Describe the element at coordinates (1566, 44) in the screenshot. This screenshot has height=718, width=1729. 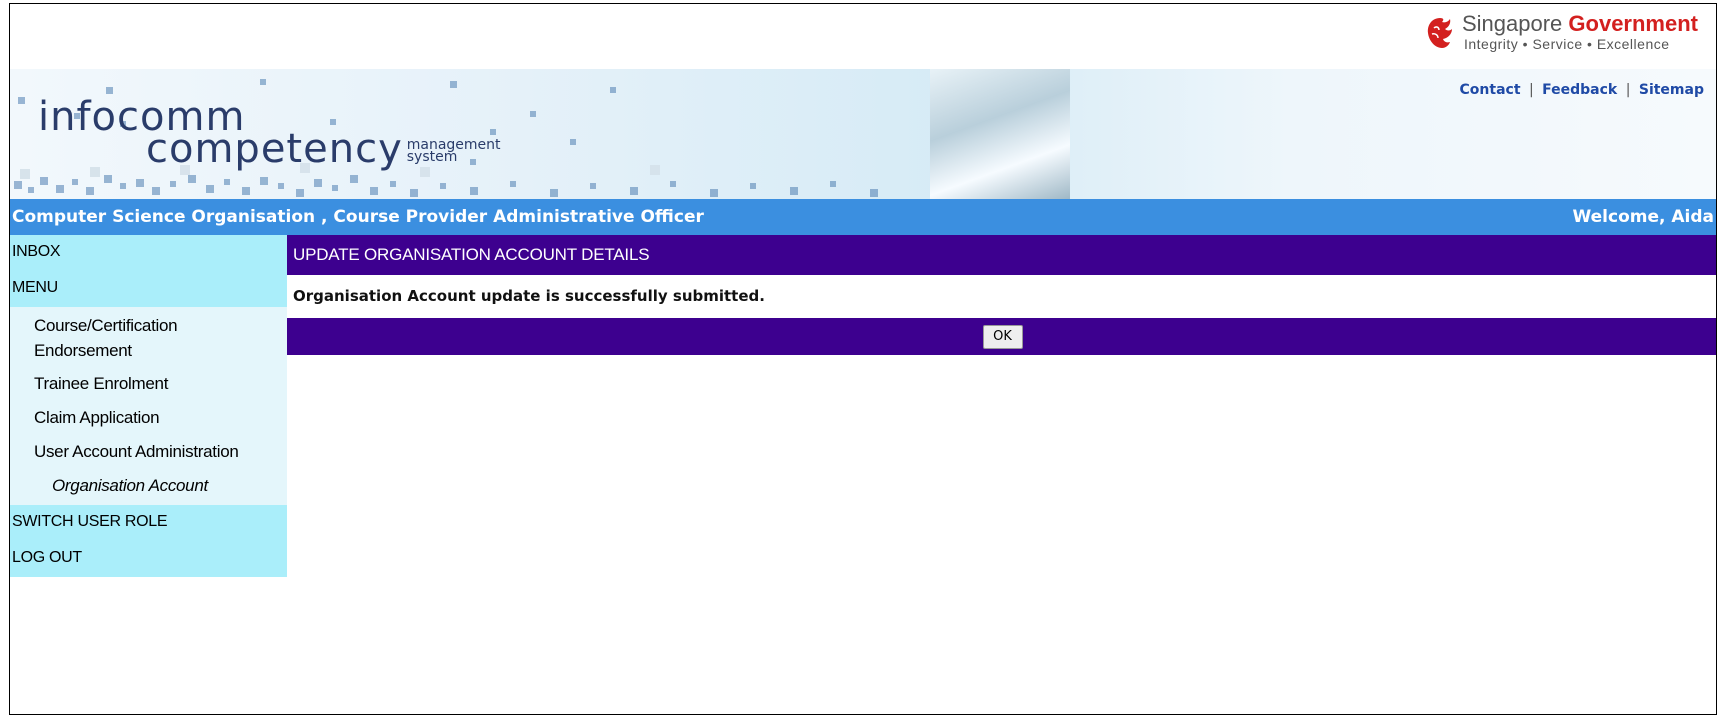
I see `gov-tagline: Integrity • Service • Excellence` at that location.